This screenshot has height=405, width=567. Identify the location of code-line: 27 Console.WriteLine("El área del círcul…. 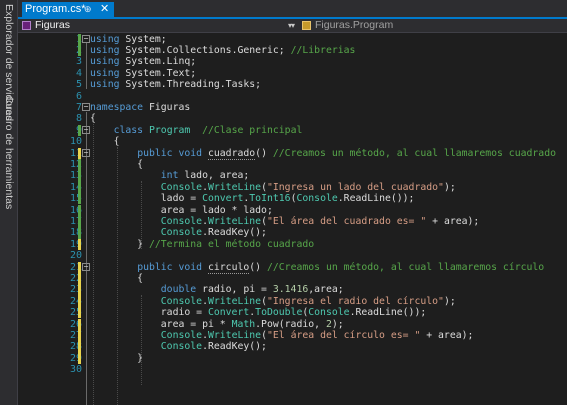
(292, 335).